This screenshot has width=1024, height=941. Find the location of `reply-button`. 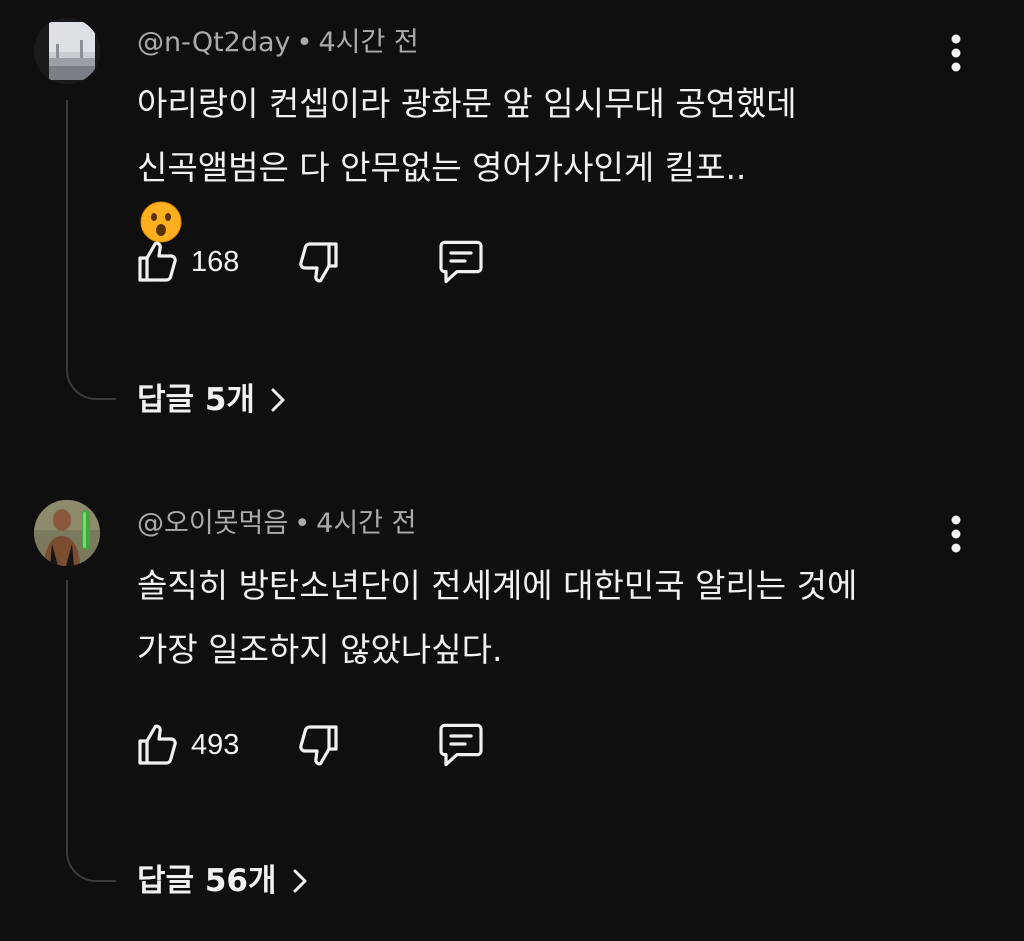

reply-button is located at coordinates (461, 745).